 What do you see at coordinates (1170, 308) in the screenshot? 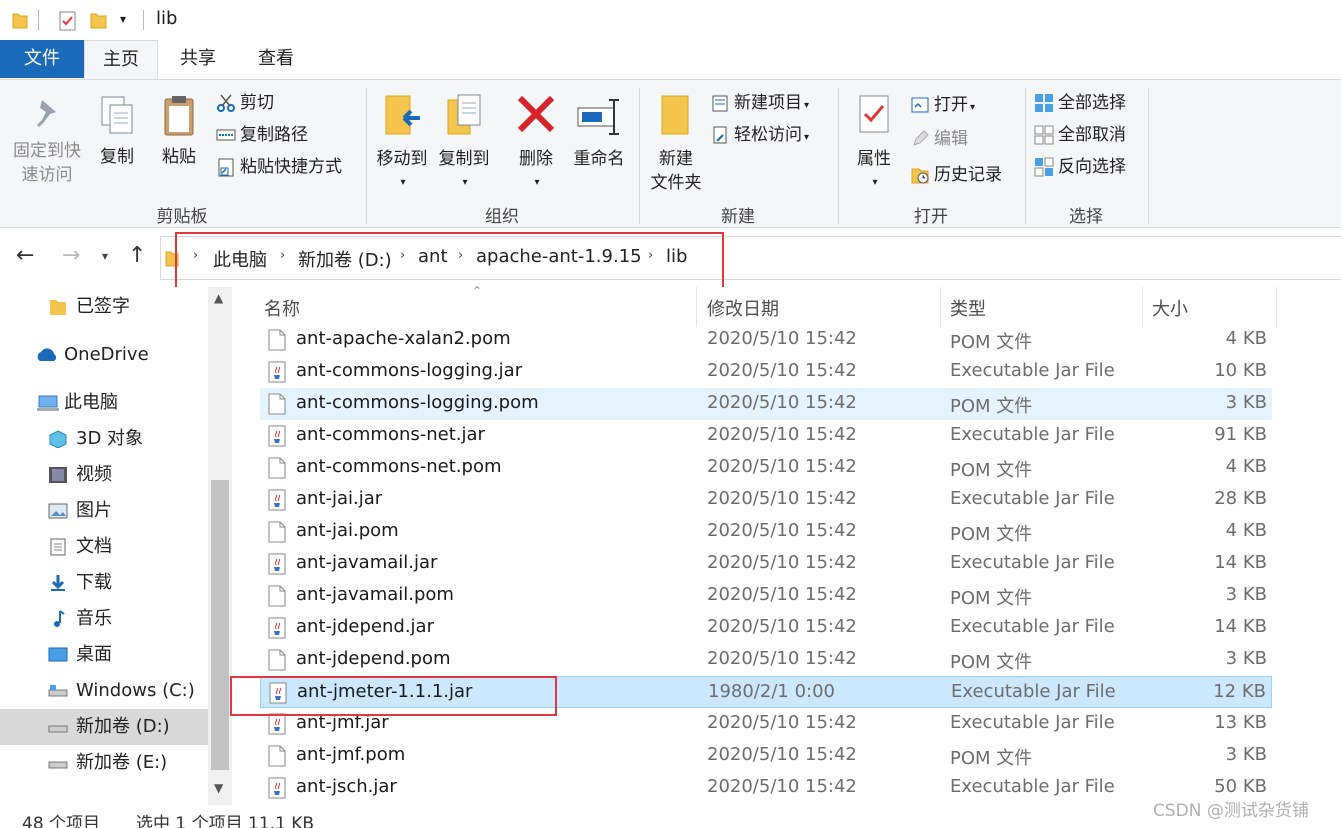
I see `column-header-size: 大小` at bounding box center [1170, 308].